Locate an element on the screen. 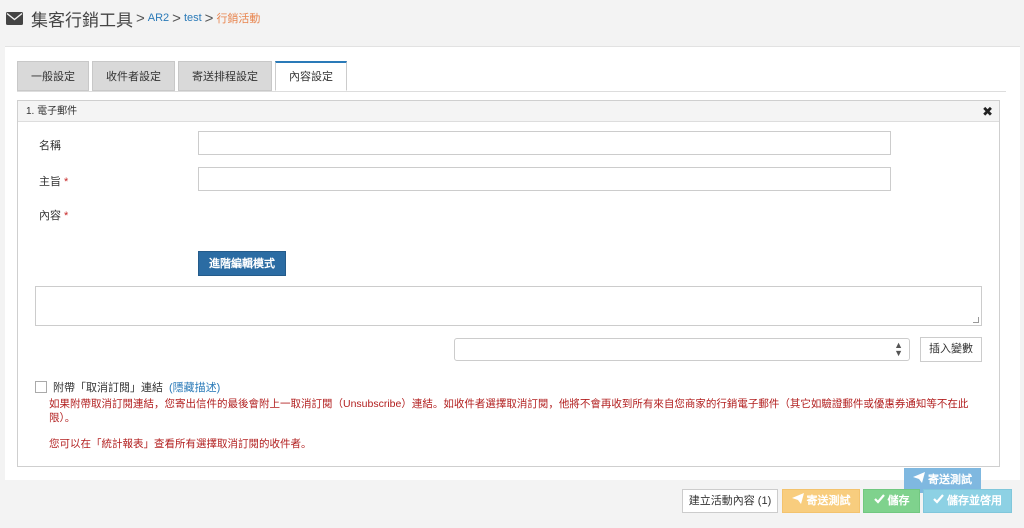 The width and height of the screenshot is (1024, 528). resize-handle-icon is located at coordinates (976, 320).